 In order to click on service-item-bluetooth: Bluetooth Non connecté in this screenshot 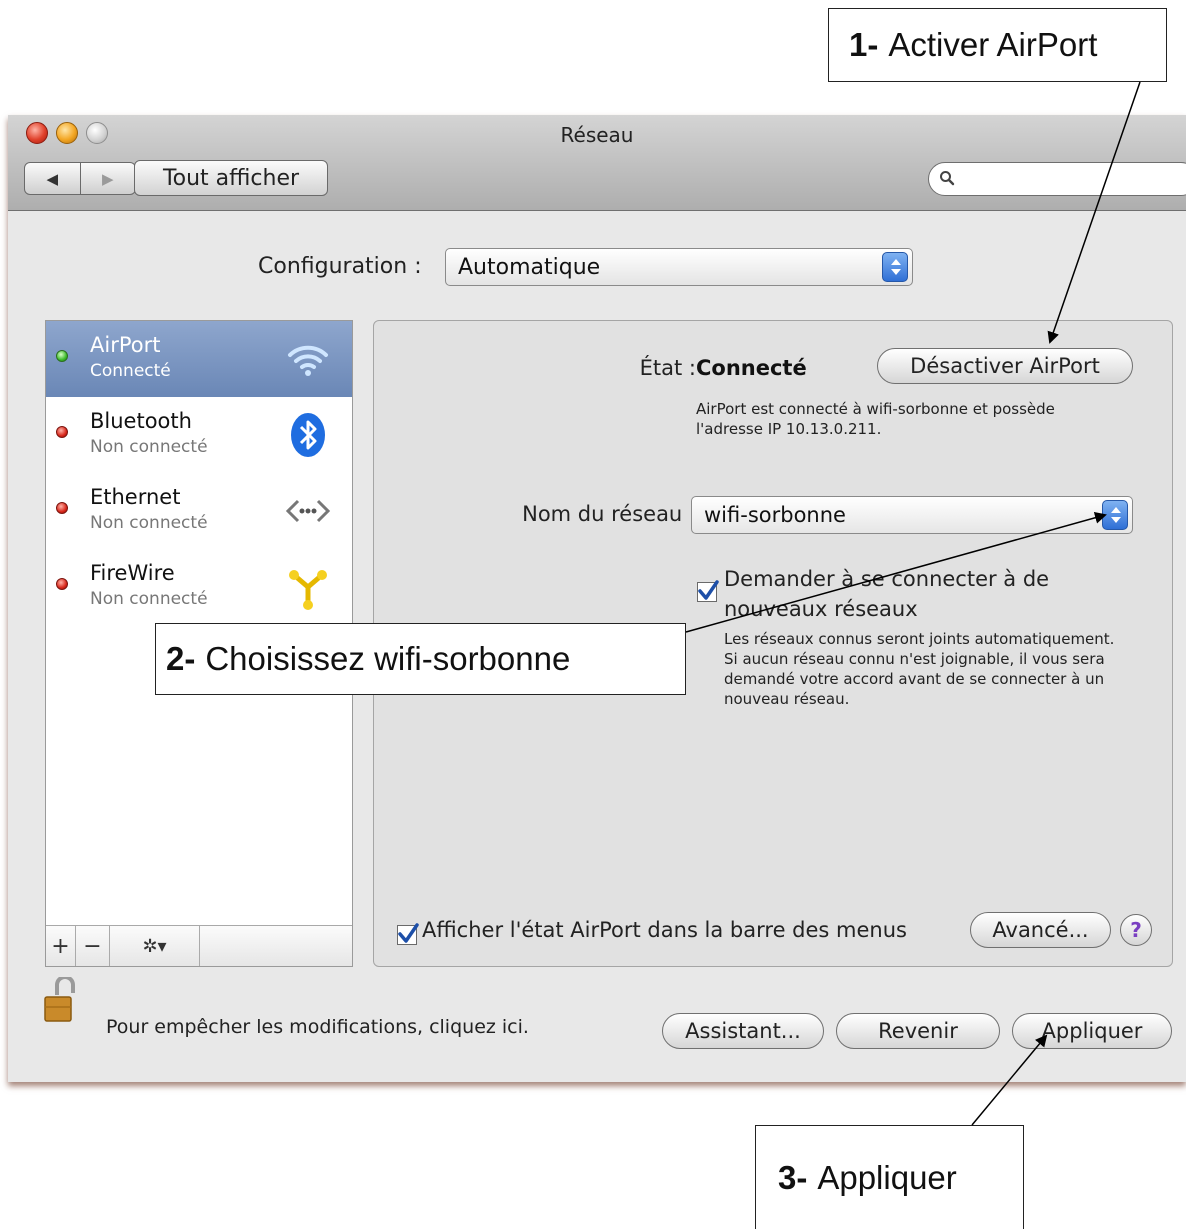, I will do `click(199, 435)`.